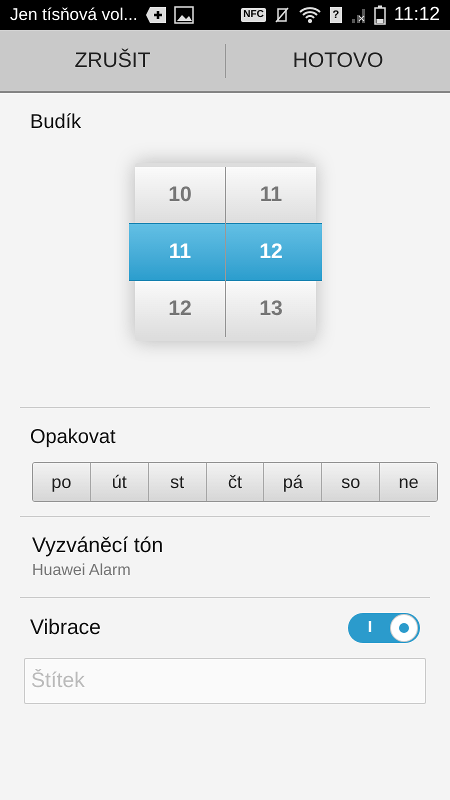  I want to click on section-title: Opakovat, so click(73, 437).